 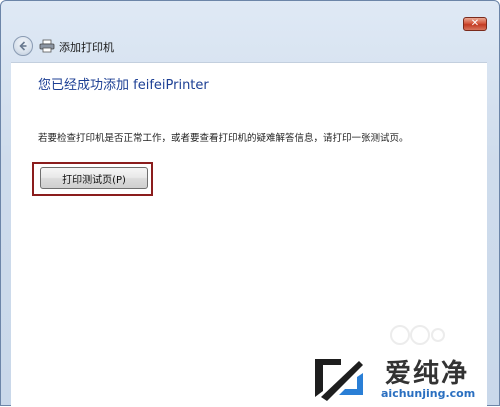 I want to click on title-bar: ✕, so click(x=250, y=16).